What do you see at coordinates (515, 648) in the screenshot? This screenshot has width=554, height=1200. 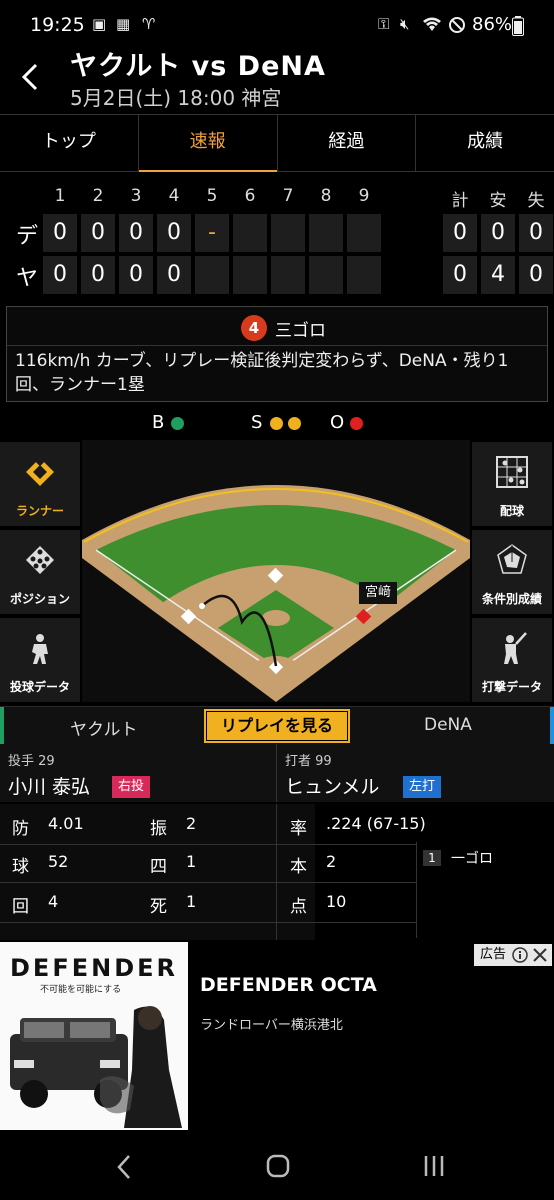 I see `batter-icon` at bounding box center [515, 648].